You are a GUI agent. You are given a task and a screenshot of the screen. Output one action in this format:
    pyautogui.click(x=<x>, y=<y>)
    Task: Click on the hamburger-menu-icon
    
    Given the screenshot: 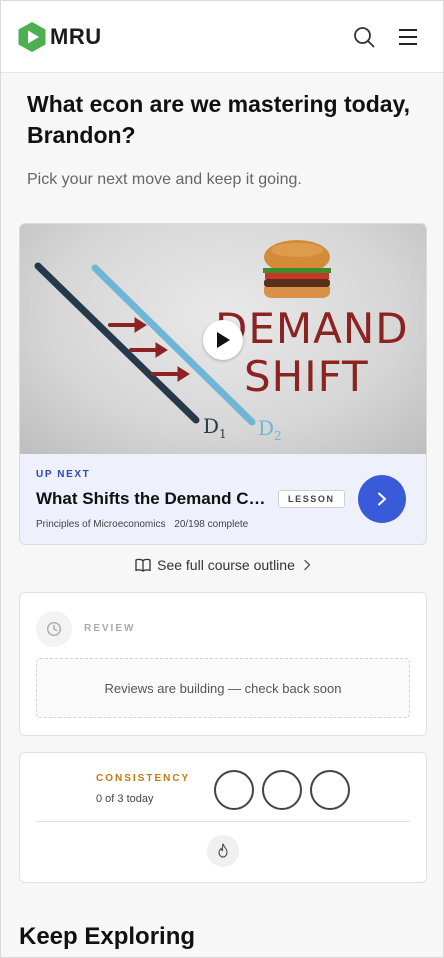 What is the action you would take?
    pyautogui.click(x=408, y=37)
    